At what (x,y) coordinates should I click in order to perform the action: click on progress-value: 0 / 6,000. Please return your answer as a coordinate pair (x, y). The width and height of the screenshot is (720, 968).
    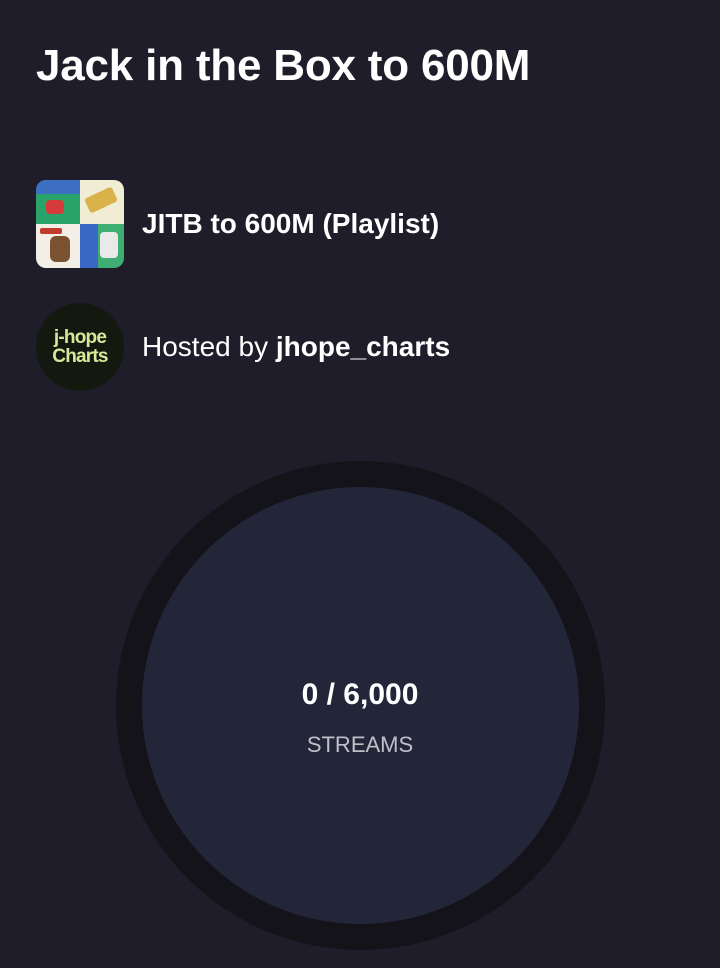
    Looking at the image, I should click on (360, 694).